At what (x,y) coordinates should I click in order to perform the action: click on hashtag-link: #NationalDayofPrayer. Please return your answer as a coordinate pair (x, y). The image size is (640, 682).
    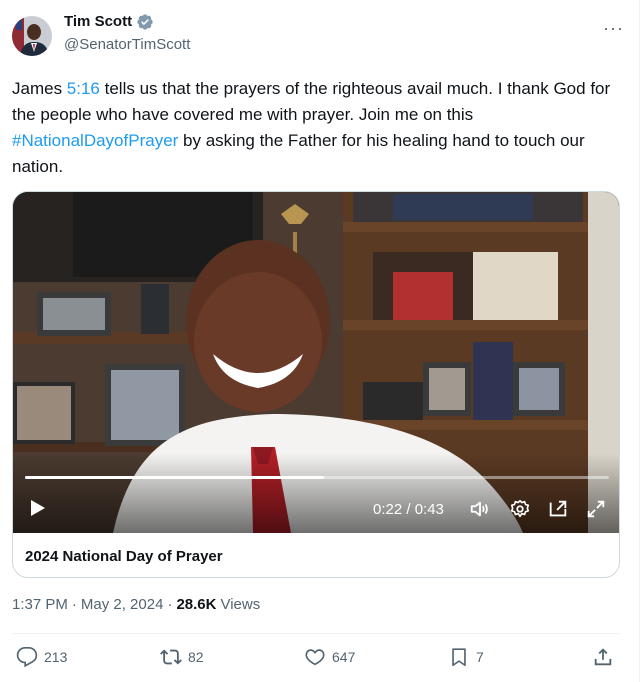
    Looking at the image, I should click on (95, 140).